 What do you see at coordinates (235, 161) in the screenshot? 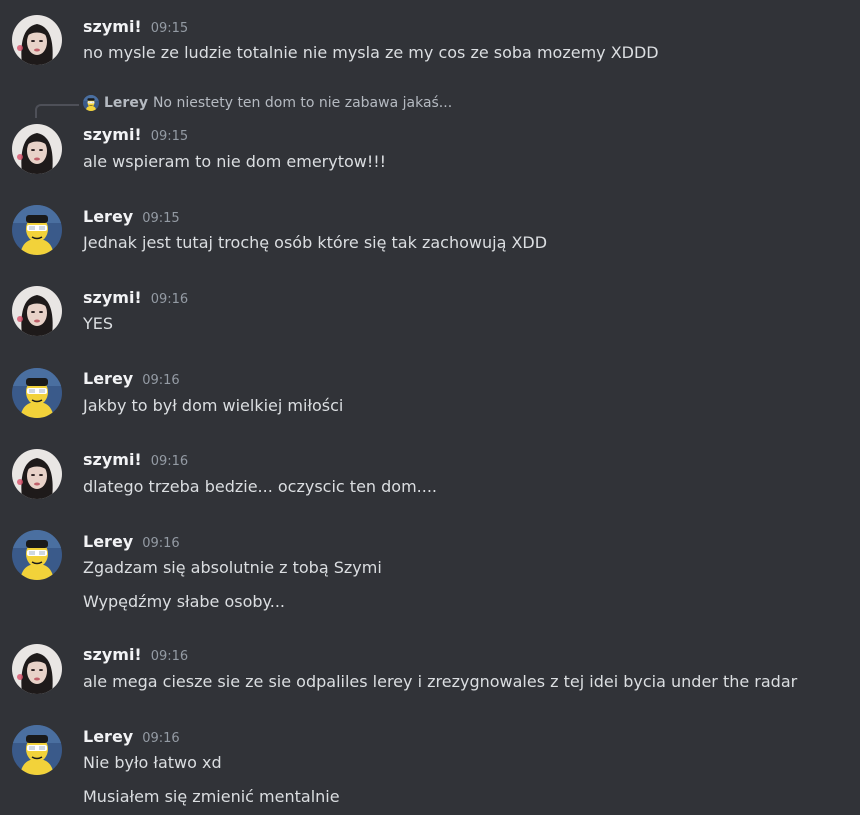
I see `message-text: ale wspieram to nie dom emerytow!!!` at bounding box center [235, 161].